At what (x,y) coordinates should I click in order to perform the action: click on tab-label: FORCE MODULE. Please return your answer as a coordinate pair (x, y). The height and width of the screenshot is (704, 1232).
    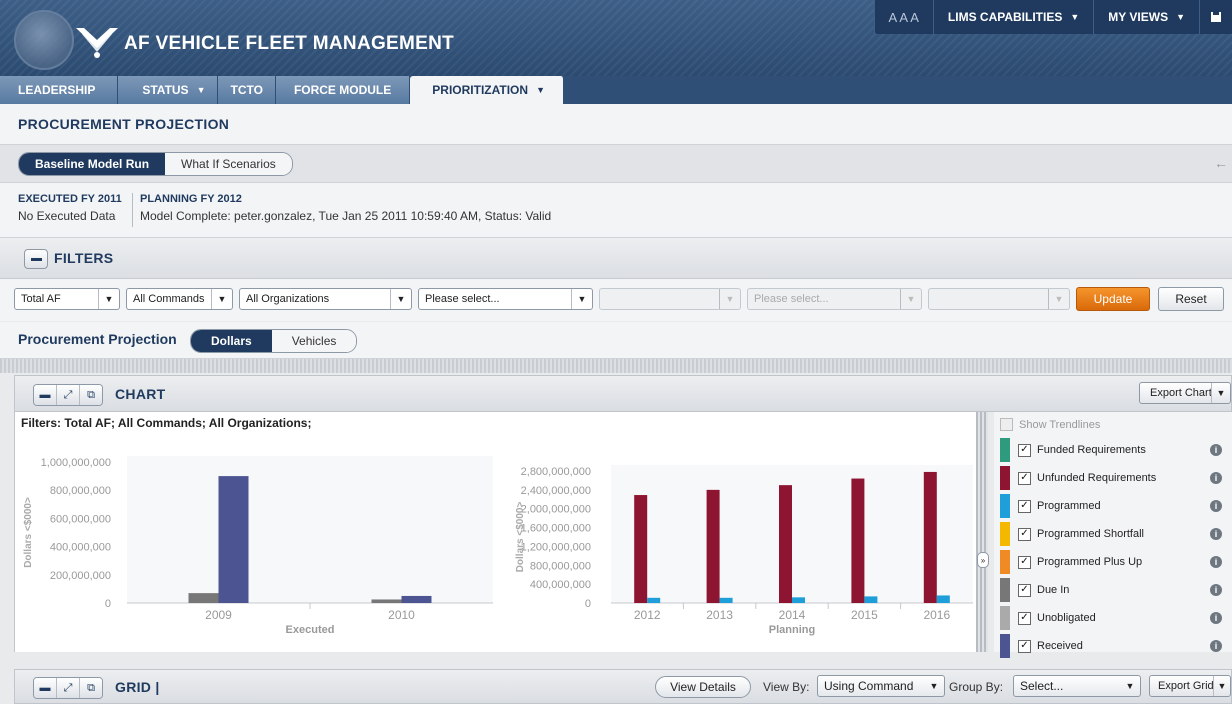
    Looking at the image, I should click on (342, 90).